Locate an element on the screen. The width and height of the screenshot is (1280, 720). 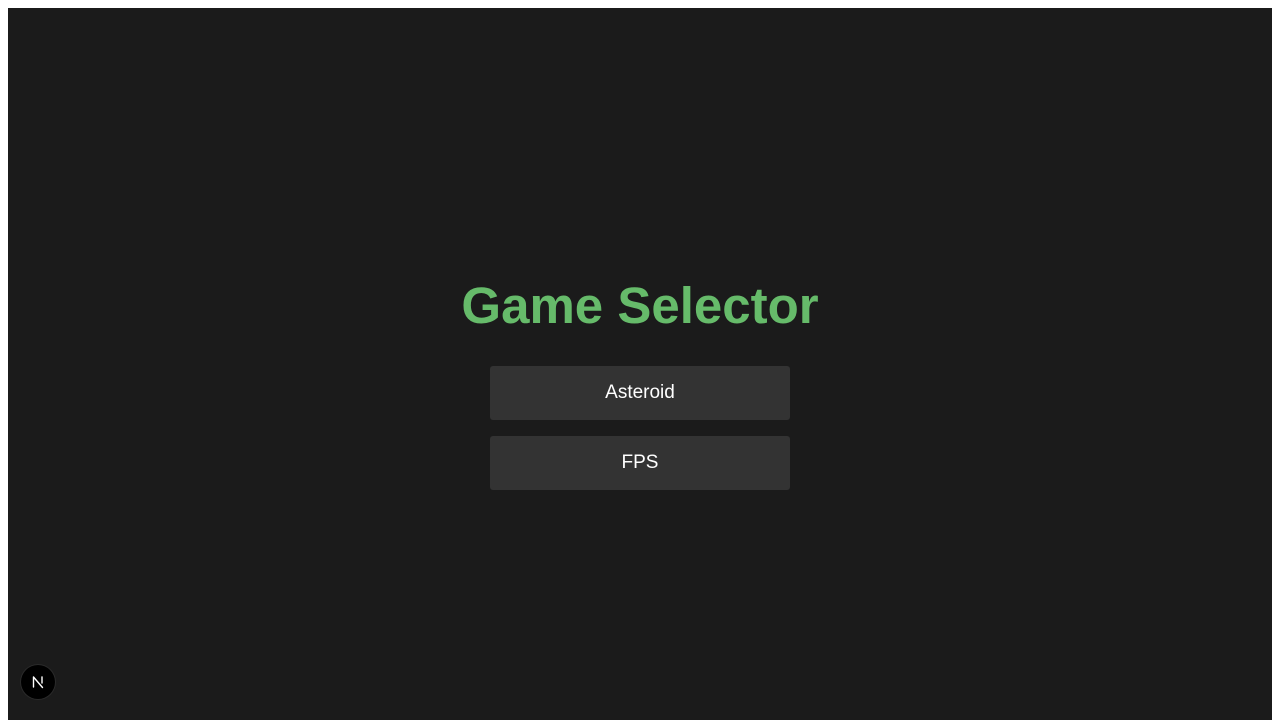
nextjs-dev-tools-button is located at coordinates (38, 682).